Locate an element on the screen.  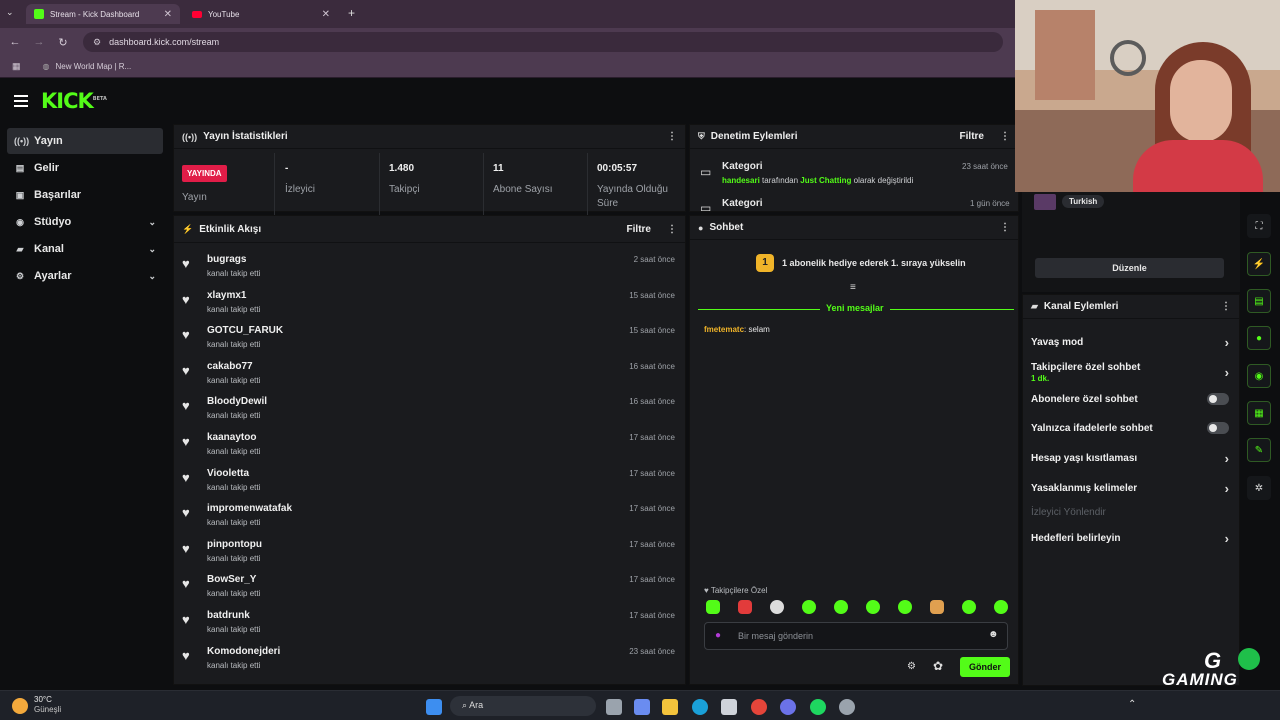
reload-icon: ↻ is located at coordinates (63, 42).